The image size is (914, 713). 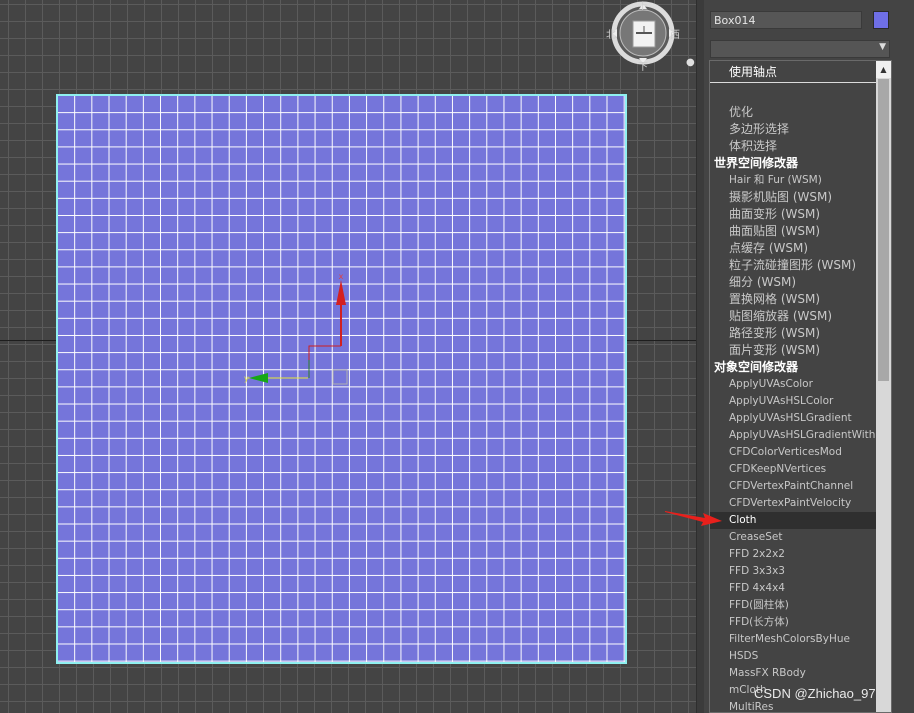 I want to click on list-section-header: 对象空间修改器, so click(x=756, y=367).